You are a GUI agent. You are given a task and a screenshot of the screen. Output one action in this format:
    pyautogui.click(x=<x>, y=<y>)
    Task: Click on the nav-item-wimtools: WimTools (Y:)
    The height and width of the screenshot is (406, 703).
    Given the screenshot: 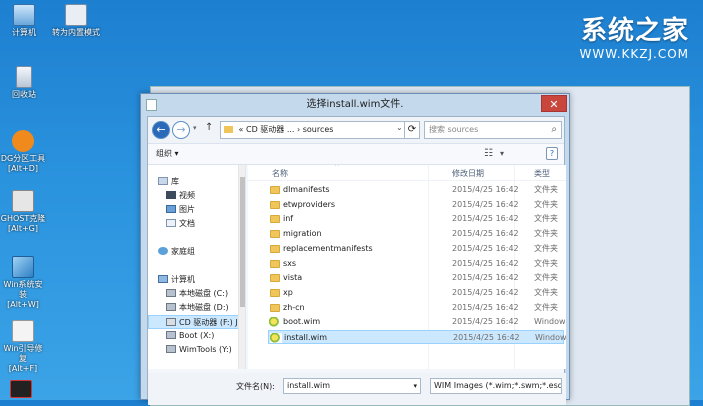 What is the action you would take?
    pyautogui.click(x=199, y=350)
    